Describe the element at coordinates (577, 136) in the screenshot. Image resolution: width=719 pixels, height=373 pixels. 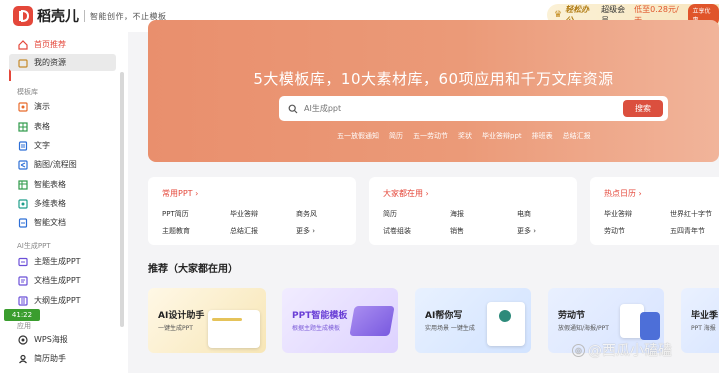
I see `hot-tag: 总结汇报` at that location.